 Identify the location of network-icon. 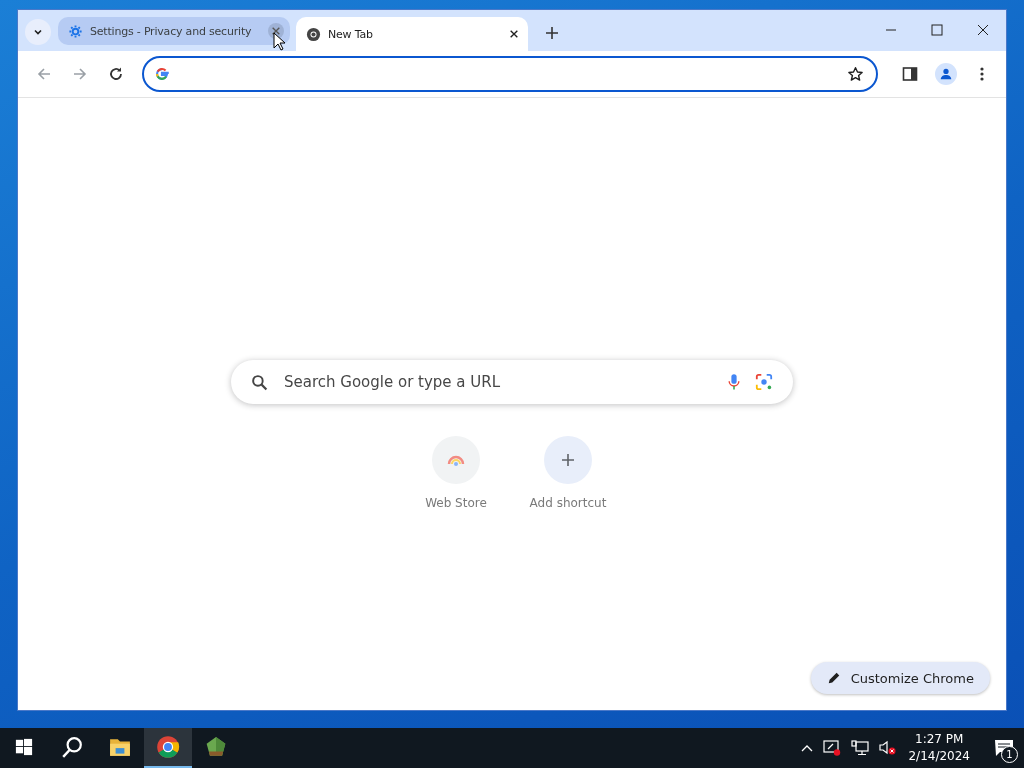
(860, 748).